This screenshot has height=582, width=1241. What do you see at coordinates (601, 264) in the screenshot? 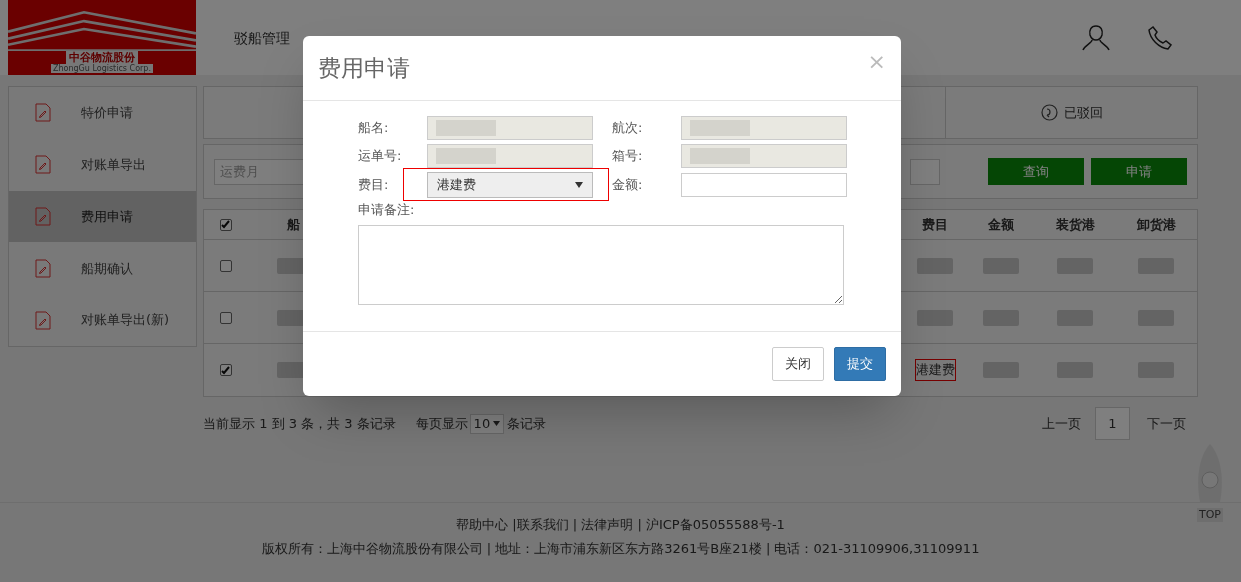
I see `remark-field` at bounding box center [601, 264].